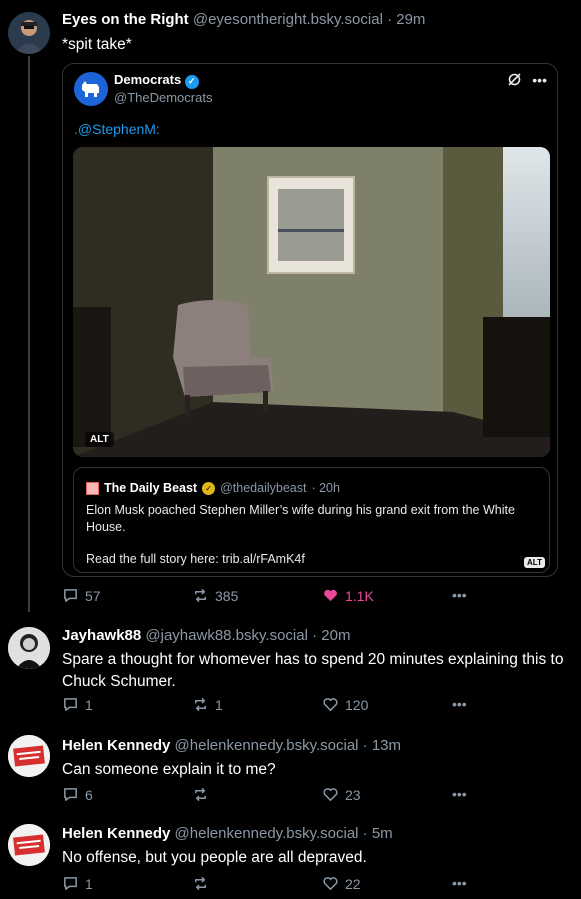  Describe the element at coordinates (81, 595) in the screenshot. I see `reply-button: 57` at that location.